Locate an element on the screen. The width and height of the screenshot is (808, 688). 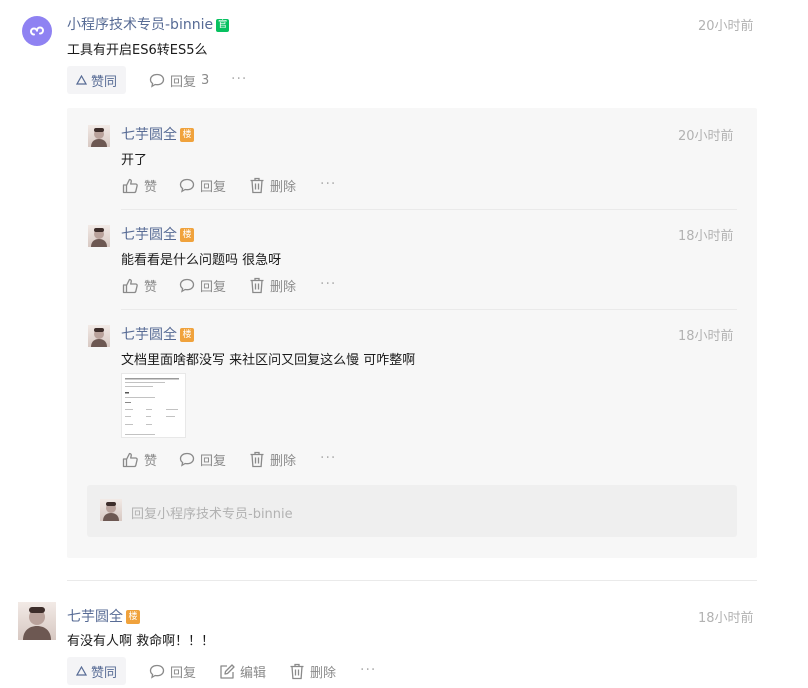
attached-image-thumbnail is located at coordinates (153, 405).